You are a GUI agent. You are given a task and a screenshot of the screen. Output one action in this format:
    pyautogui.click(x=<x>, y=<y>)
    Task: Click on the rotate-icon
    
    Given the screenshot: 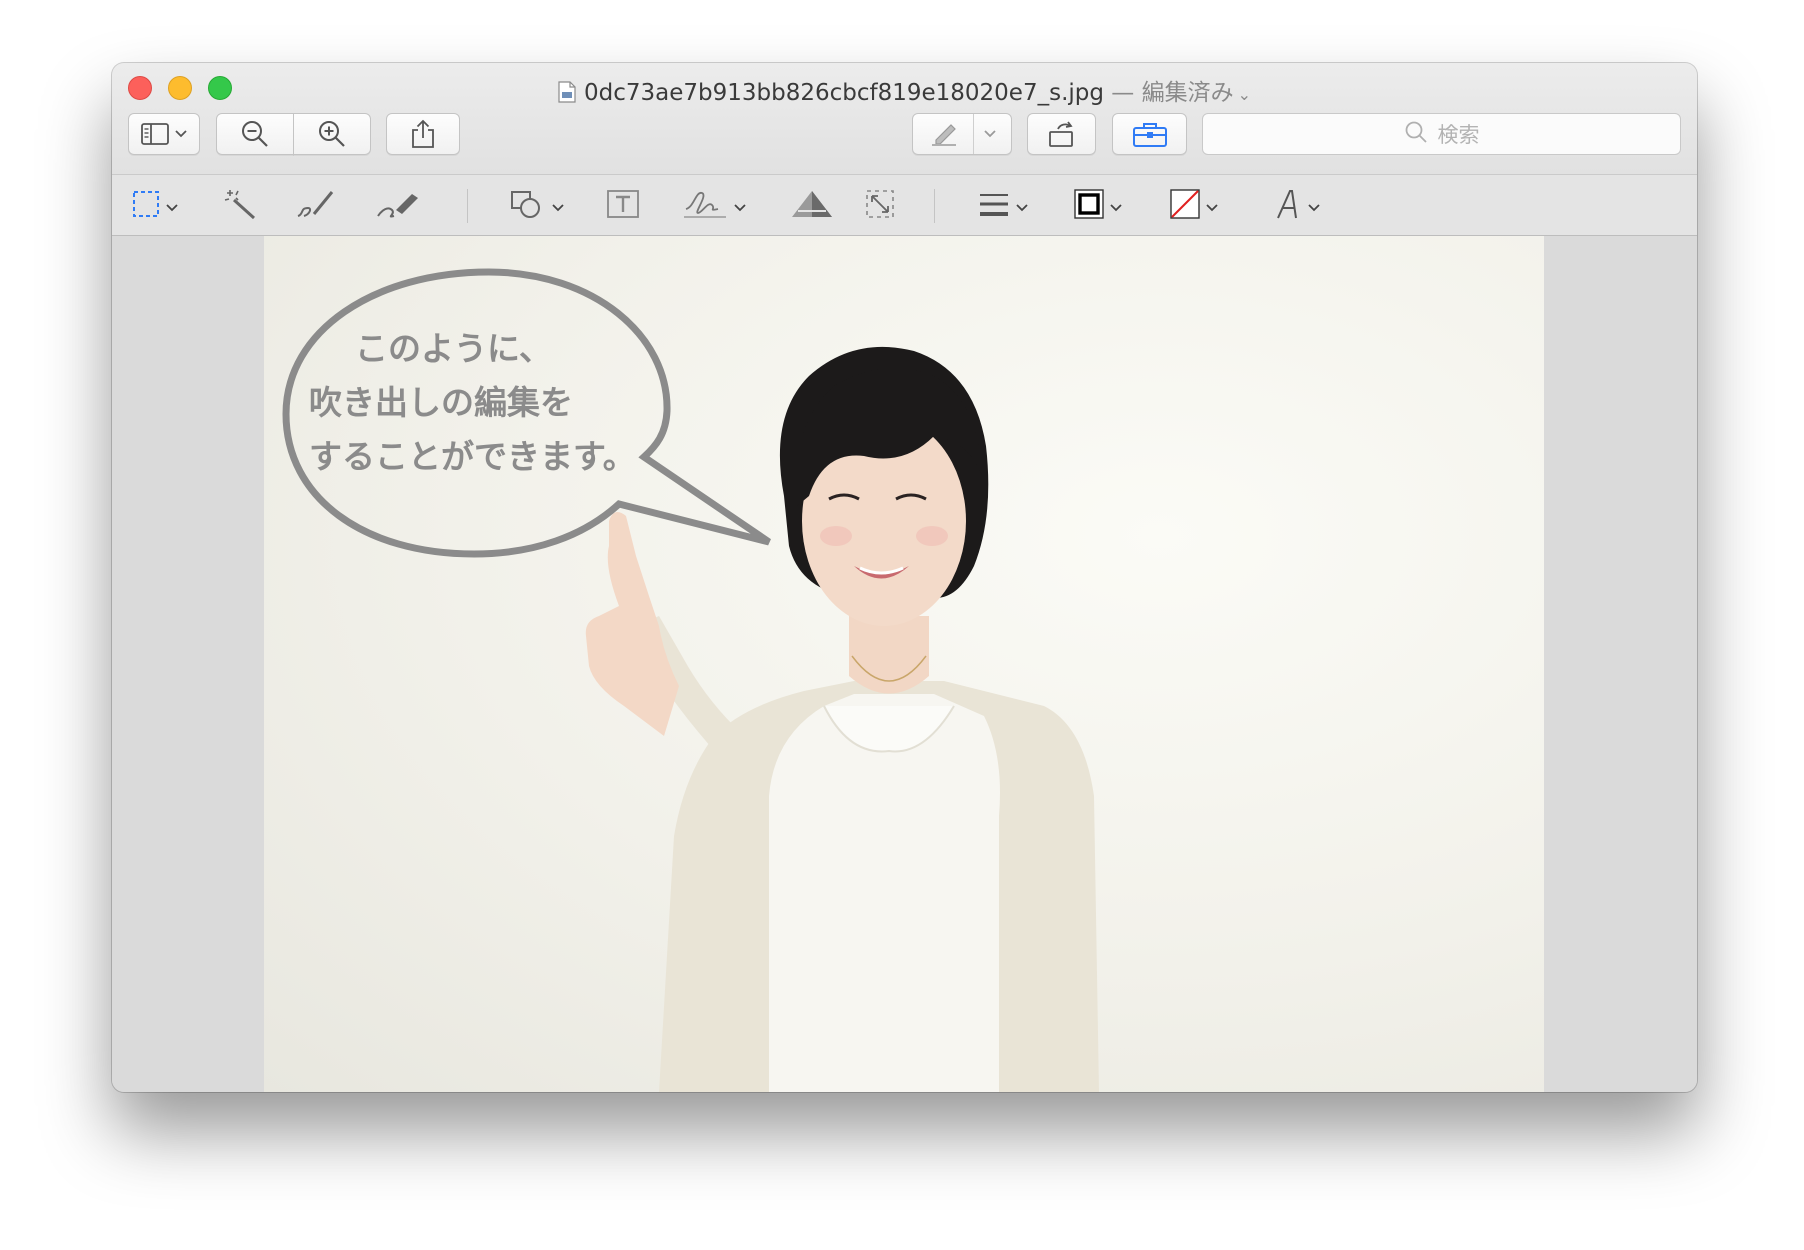 What is the action you would take?
    pyautogui.click(x=1062, y=134)
    